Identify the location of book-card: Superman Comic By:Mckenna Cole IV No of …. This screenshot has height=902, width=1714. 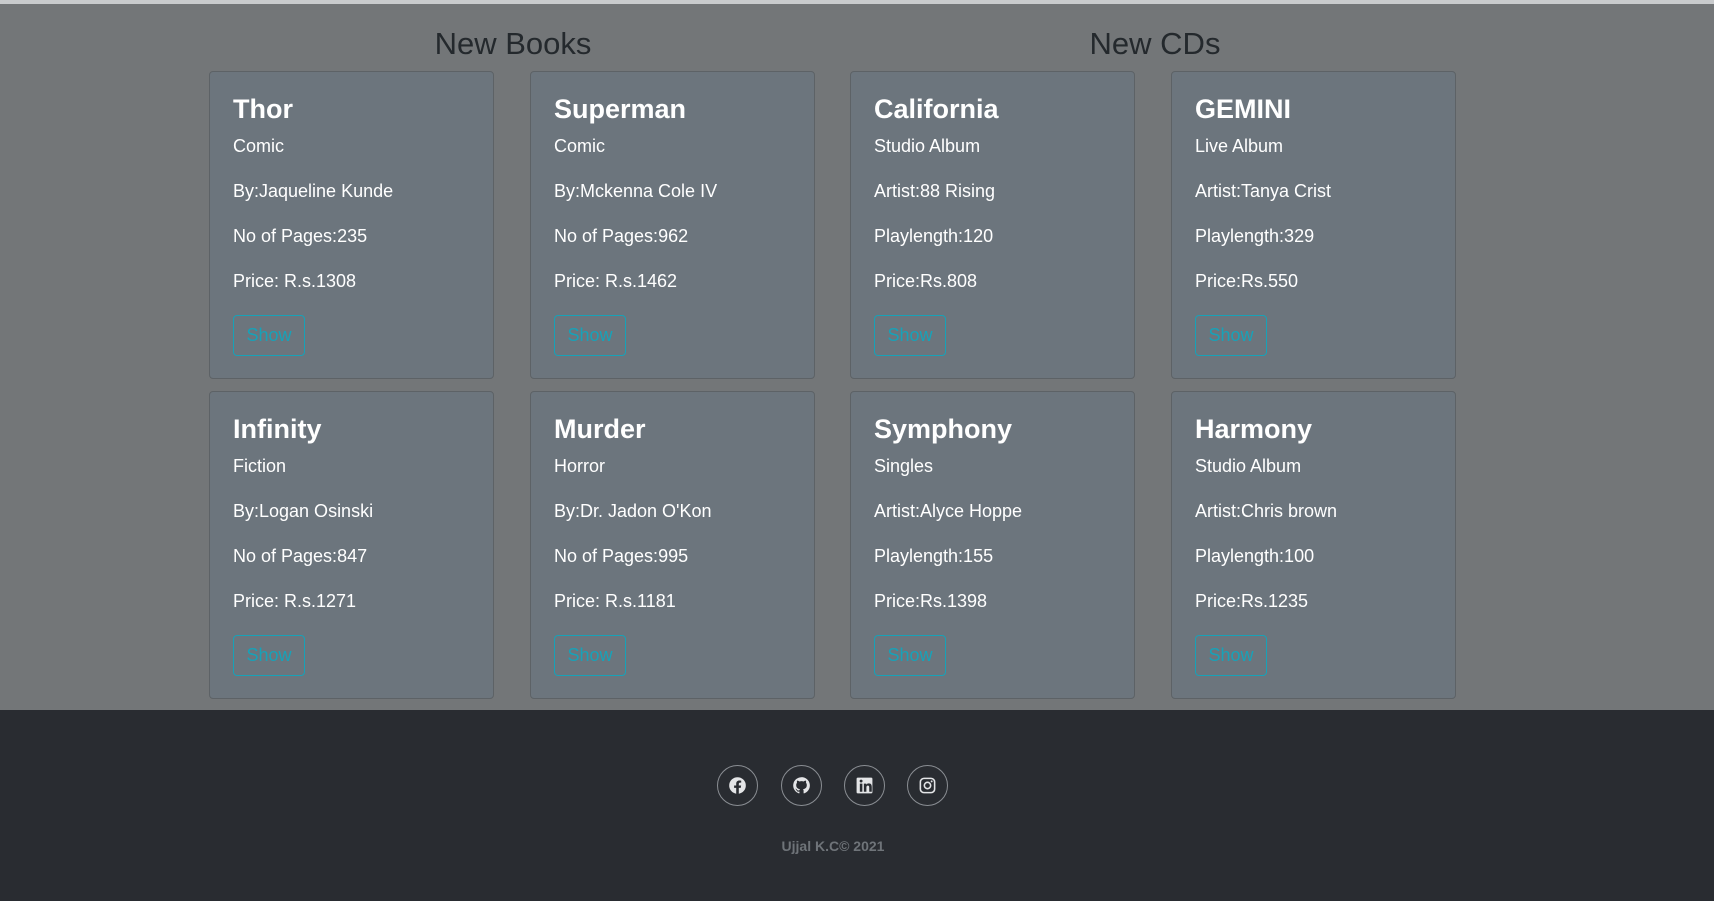
(672, 225).